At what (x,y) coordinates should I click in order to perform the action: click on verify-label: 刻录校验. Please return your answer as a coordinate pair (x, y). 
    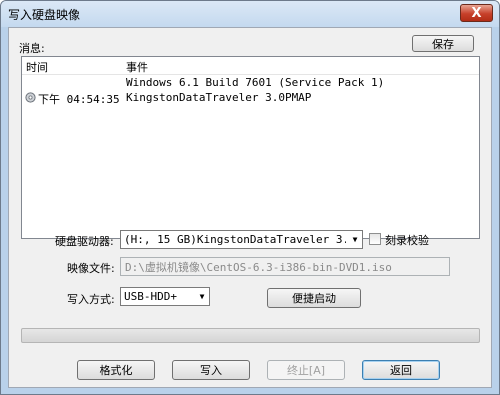
    Looking at the image, I should click on (407, 240).